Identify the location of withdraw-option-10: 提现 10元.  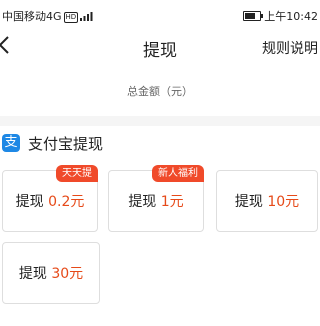
(267, 201).